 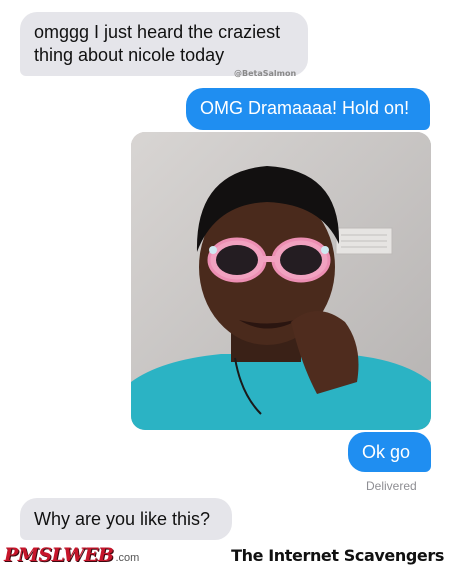 I want to click on logo-text: PMSLWEB, so click(x=59, y=555).